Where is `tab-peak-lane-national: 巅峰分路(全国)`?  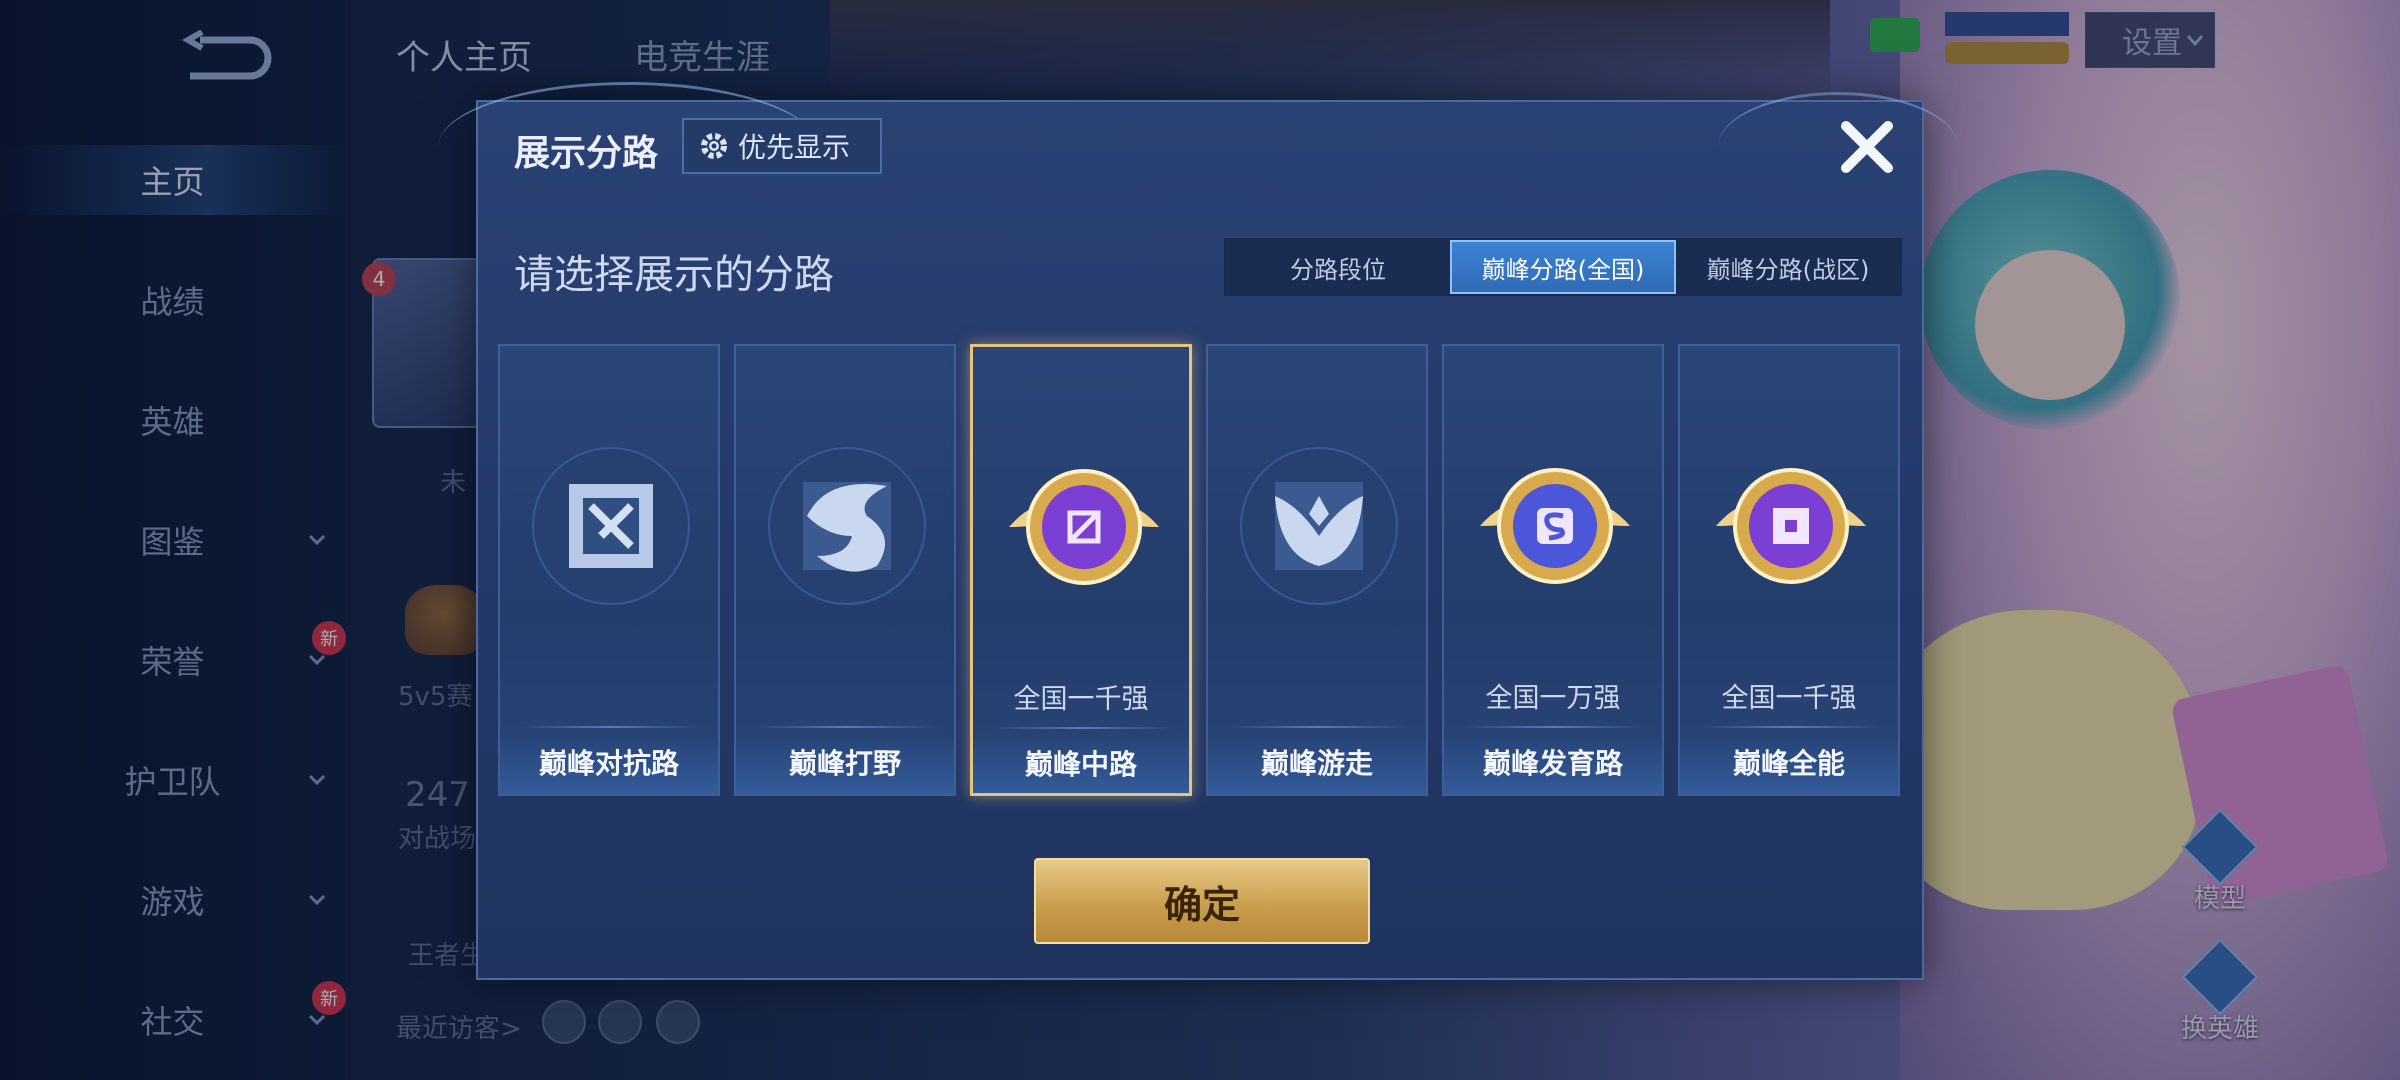
tab-peak-lane-national: 巅峰分路(全国) is located at coordinates (1563, 267).